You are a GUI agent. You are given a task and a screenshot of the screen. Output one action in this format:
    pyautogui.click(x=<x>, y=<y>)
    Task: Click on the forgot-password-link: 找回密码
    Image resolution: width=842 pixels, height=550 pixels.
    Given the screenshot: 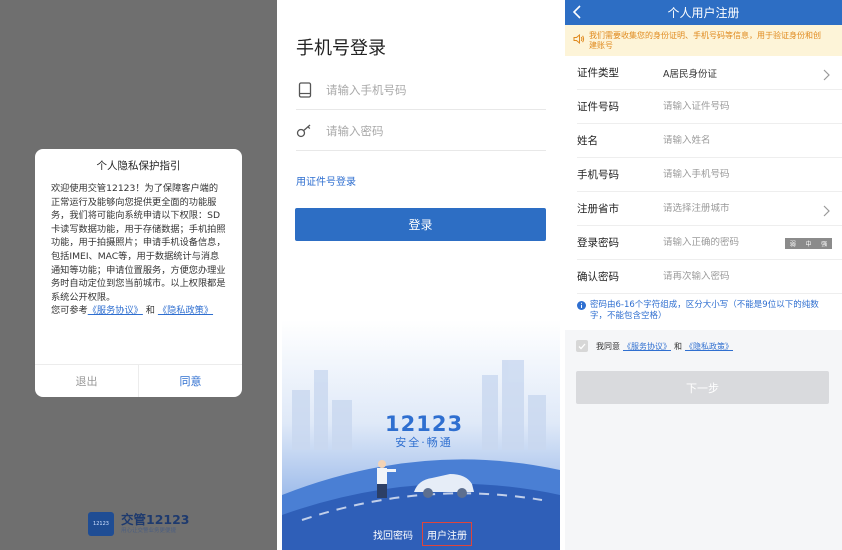 What is the action you would take?
    pyautogui.click(x=393, y=534)
    